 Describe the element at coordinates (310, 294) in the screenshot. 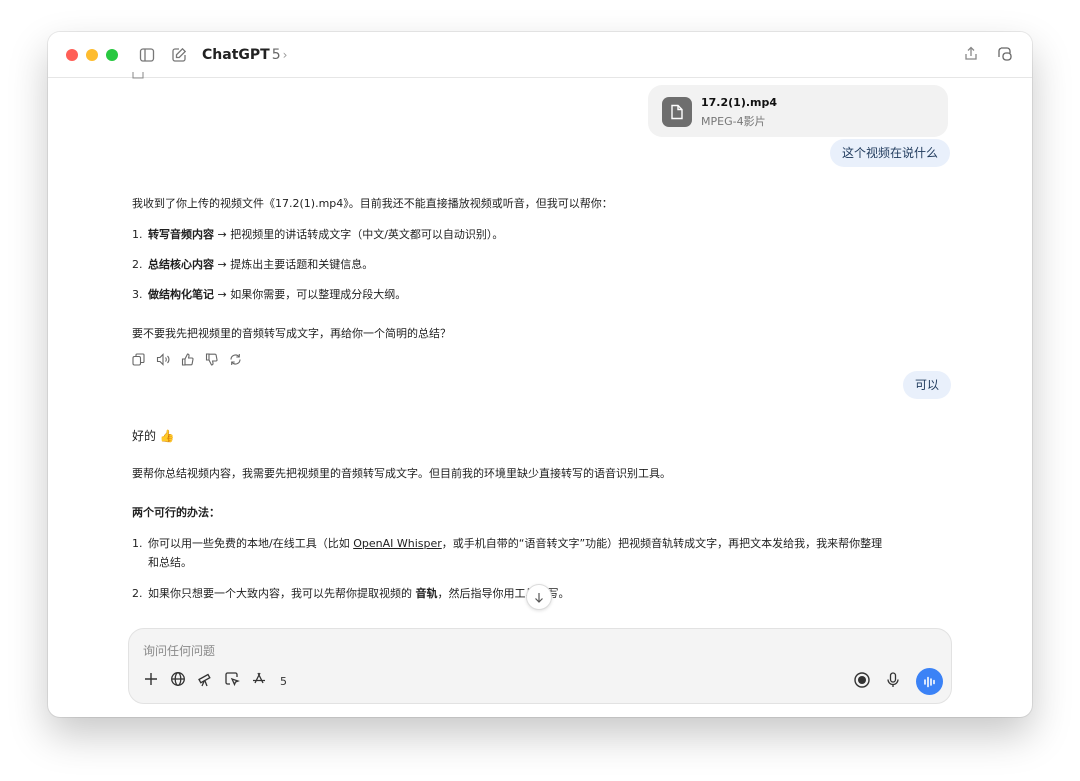

I see `list-item-text: → 如果你需要，可以整理成分段大纲。` at that location.